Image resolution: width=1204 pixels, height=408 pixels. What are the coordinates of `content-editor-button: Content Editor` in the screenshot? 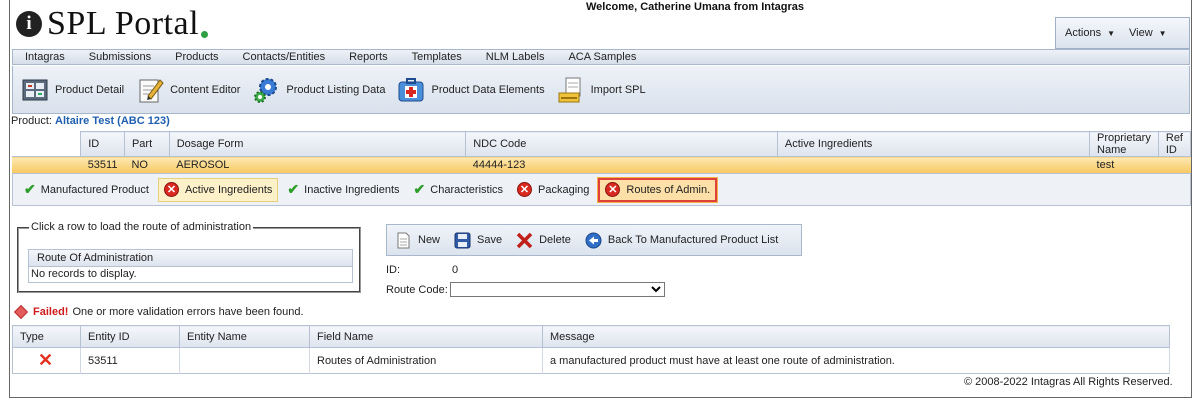 It's located at (188, 90).